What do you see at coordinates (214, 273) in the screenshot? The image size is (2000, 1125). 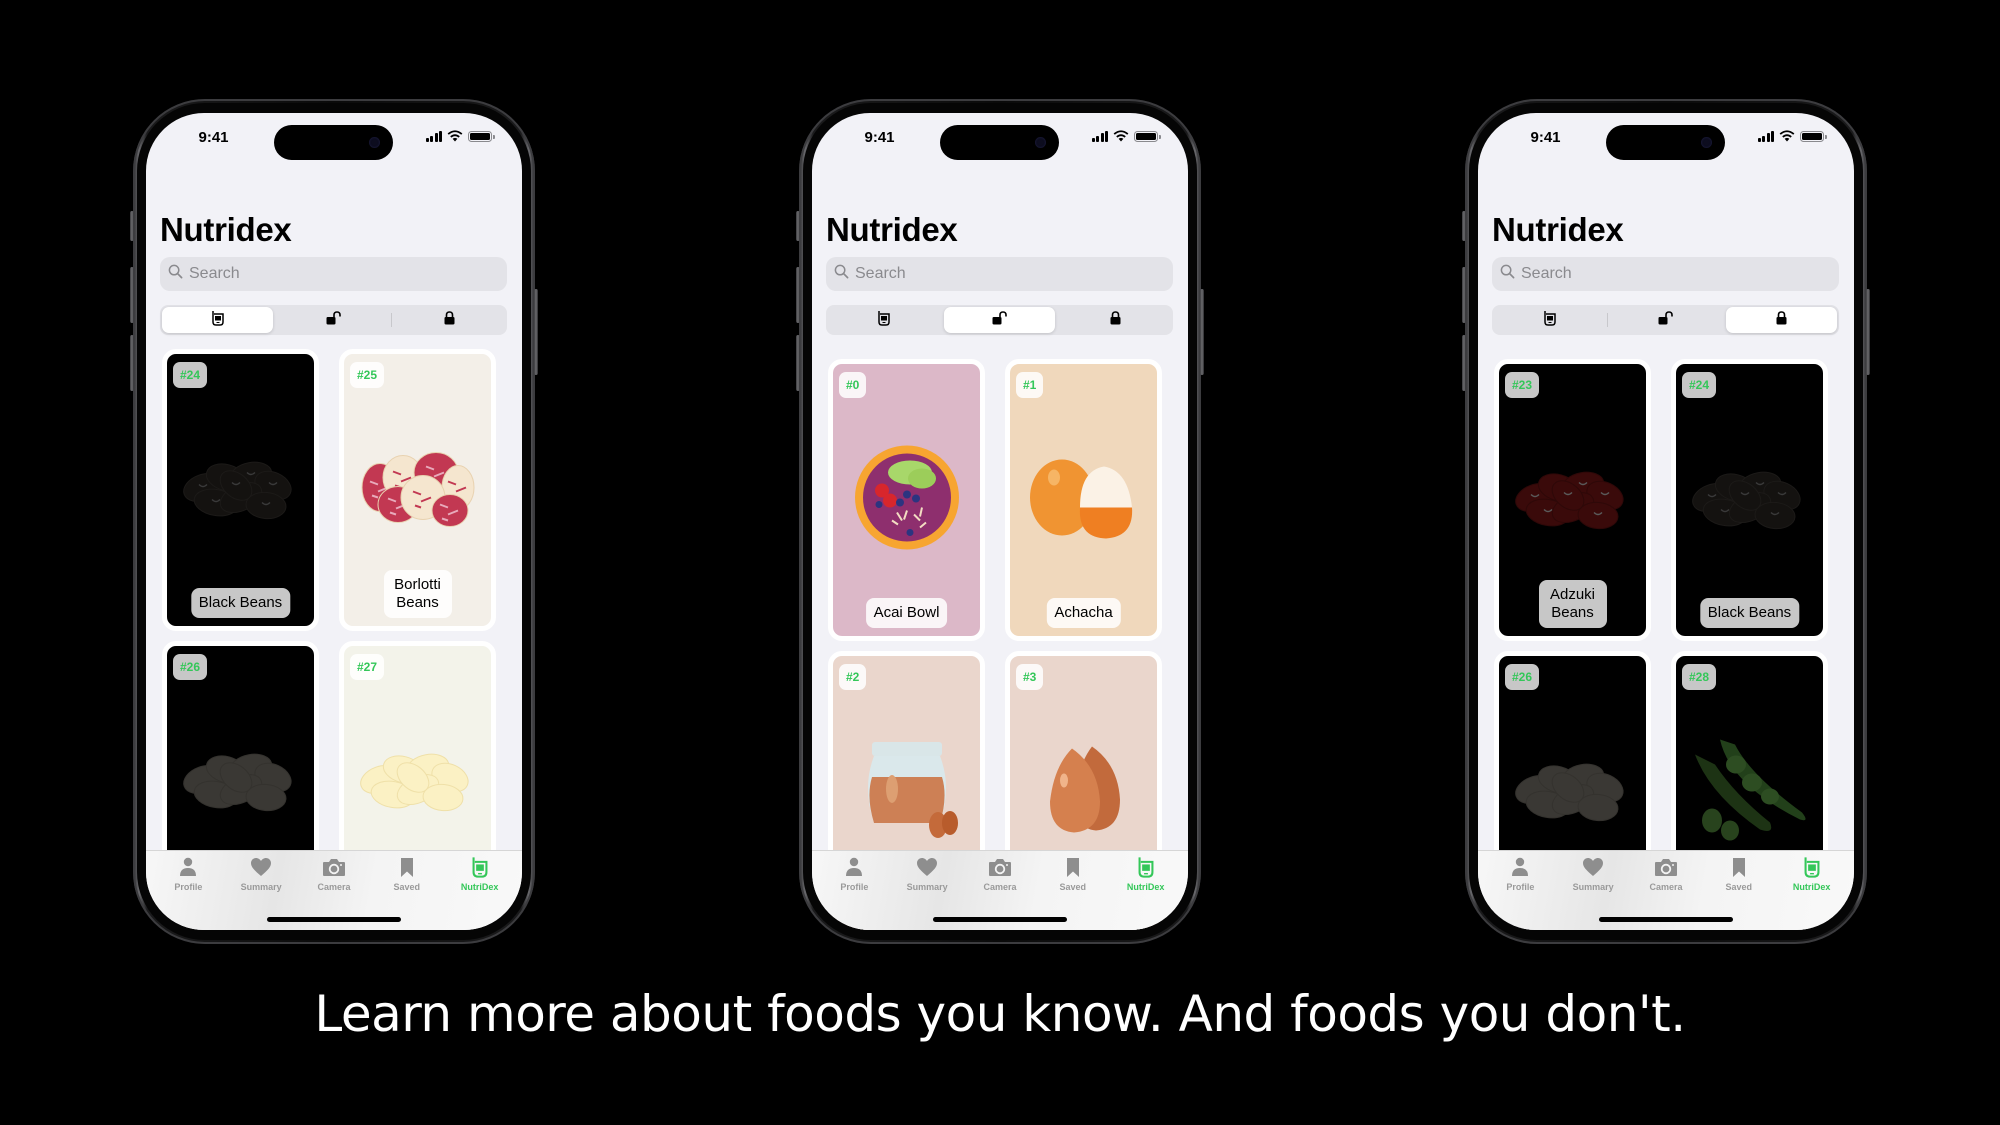 I see `search-placeholder: Search` at bounding box center [214, 273].